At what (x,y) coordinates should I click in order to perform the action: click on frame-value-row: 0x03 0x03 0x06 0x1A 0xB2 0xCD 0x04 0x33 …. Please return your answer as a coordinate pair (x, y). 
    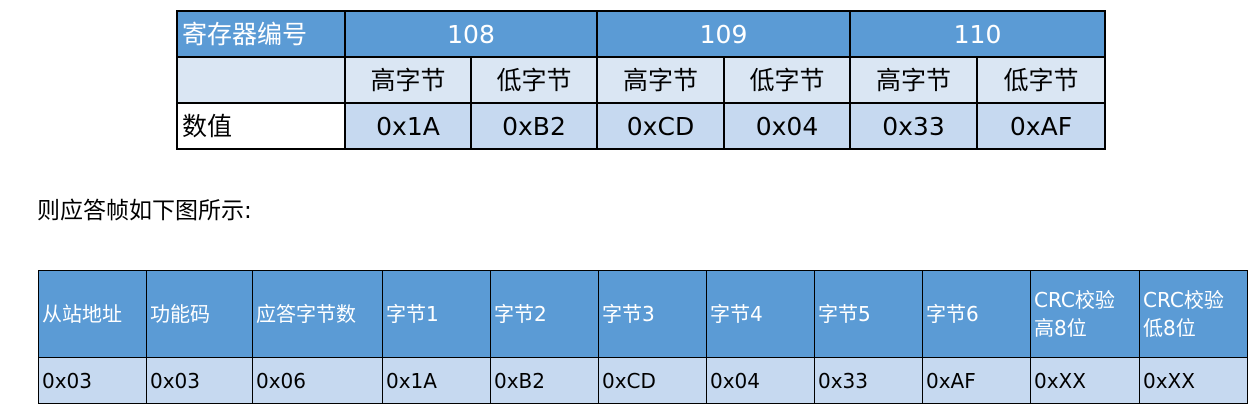
    Looking at the image, I should click on (643, 380).